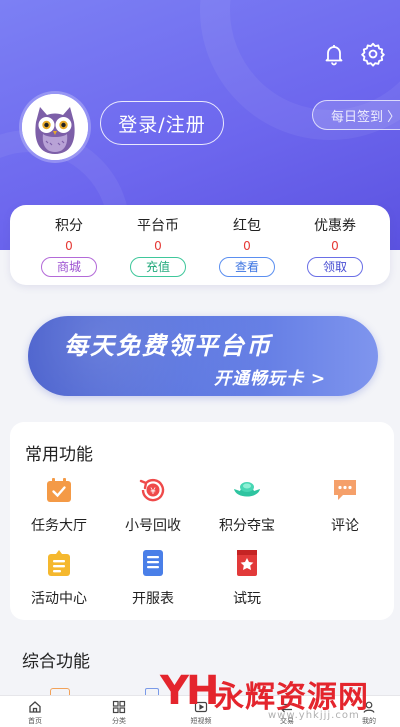 This screenshot has width=400, height=727. I want to click on section-title: 综合功能, so click(56, 662).